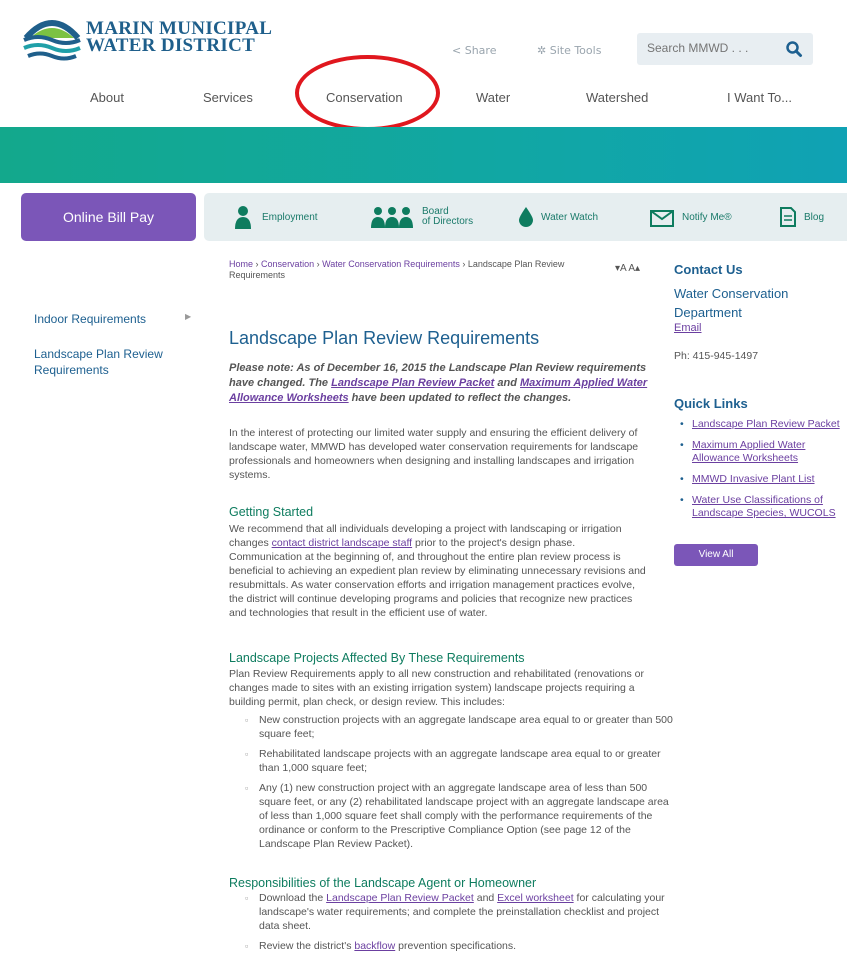 The image size is (847, 959). I want to click on item-text: prevention specifications., so click(456, 946).